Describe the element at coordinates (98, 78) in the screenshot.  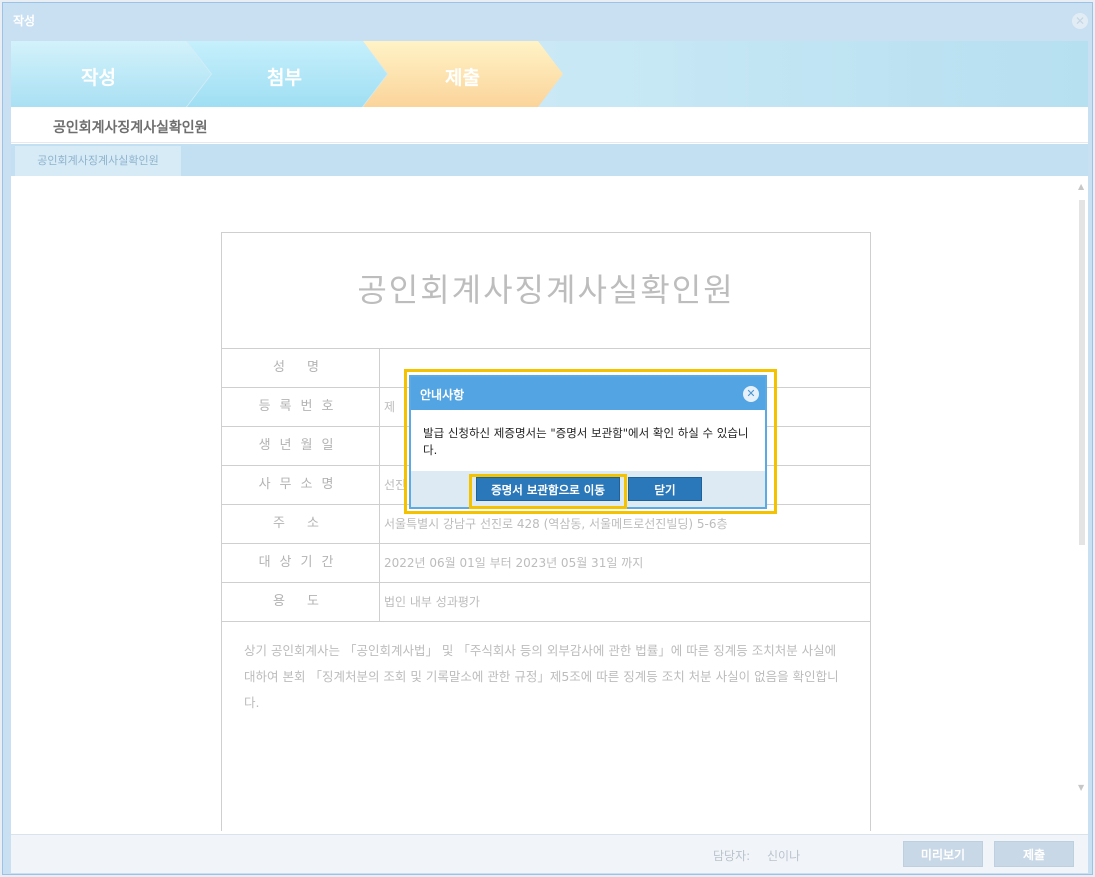
I see `step-label: 작성` at that location.